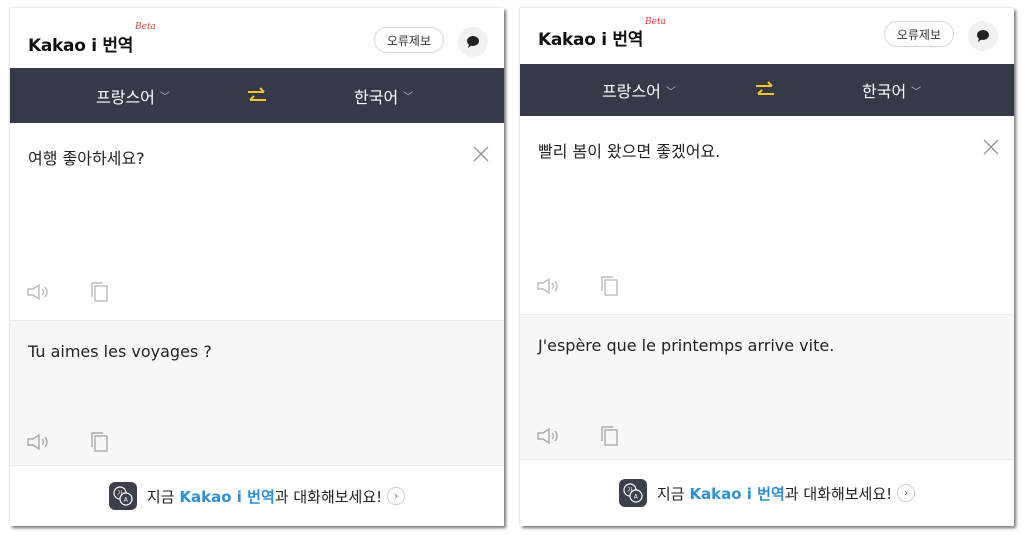 The height and width of the screenshot is (535, 1024). Describe the element at coordinates (767, 387) in the screenshot. I see `target-text-area: J'espère que le printemps arrive vite.` at that location.